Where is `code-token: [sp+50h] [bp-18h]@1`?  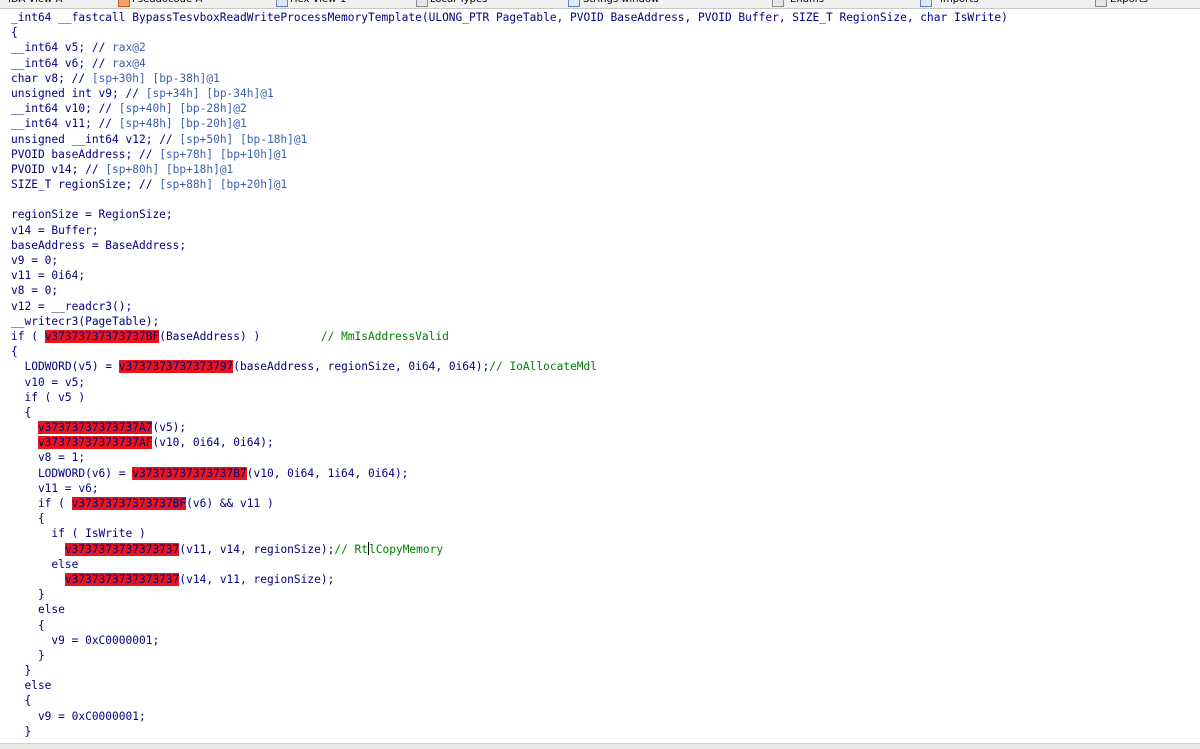 code-token: [sp+50h] [bp-18h]@1 is located at coordinates (243, 139).